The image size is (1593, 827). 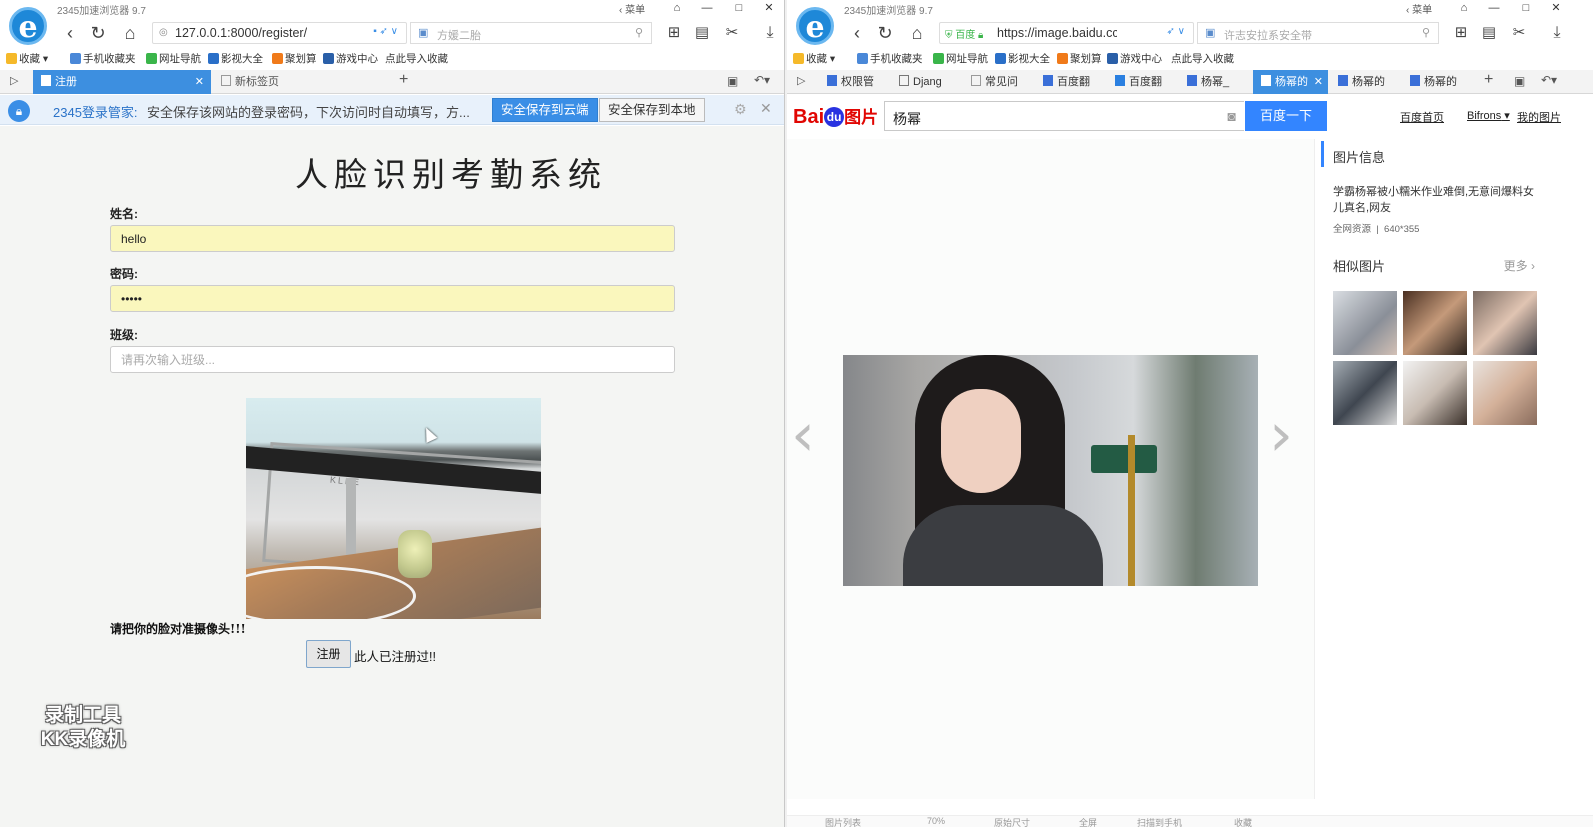 What do you see at coordinates (279, 33) in the screenshot?
I see `address-bar: ◎ 127.0.0.1:8000/register/ ▪ ➶ ∨` at bounding box center [279, 33].